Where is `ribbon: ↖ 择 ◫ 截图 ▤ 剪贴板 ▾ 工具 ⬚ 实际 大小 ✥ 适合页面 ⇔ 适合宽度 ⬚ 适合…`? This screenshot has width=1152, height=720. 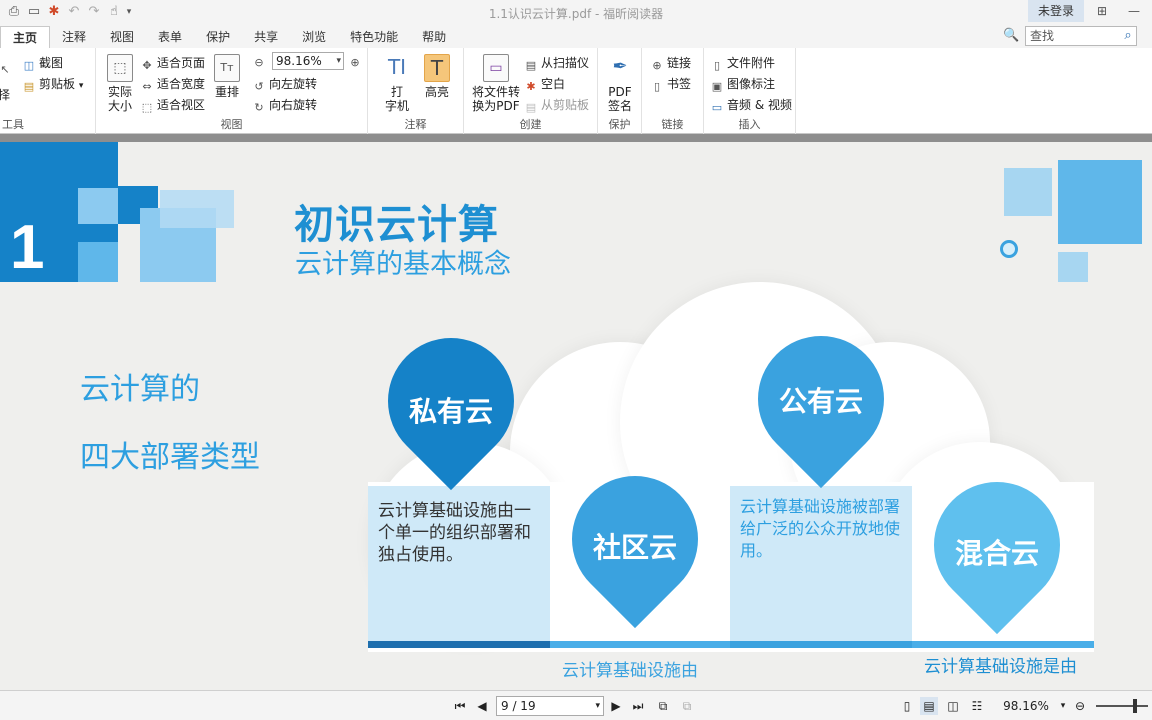 ribbon: ↖ 择 ◫ 截图 ▤ 剪贴板 ▾ 工具 ⬚ 实际 大小 ✥ 适合页面 ⇔ 适合宽度 ⬚ 适合… is located at coordinates (576, 91).